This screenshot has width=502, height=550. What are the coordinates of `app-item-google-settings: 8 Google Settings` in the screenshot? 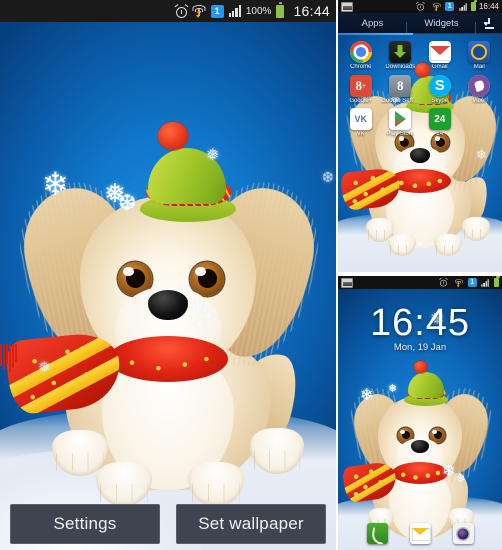 It's located at (401, 89).